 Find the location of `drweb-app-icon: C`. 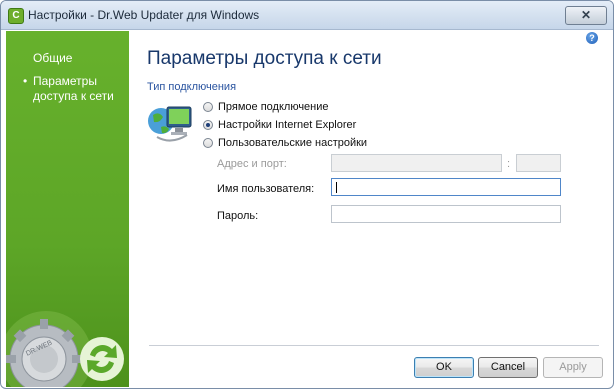

drweb-app-icon: C is located at coordinates (16, 16).